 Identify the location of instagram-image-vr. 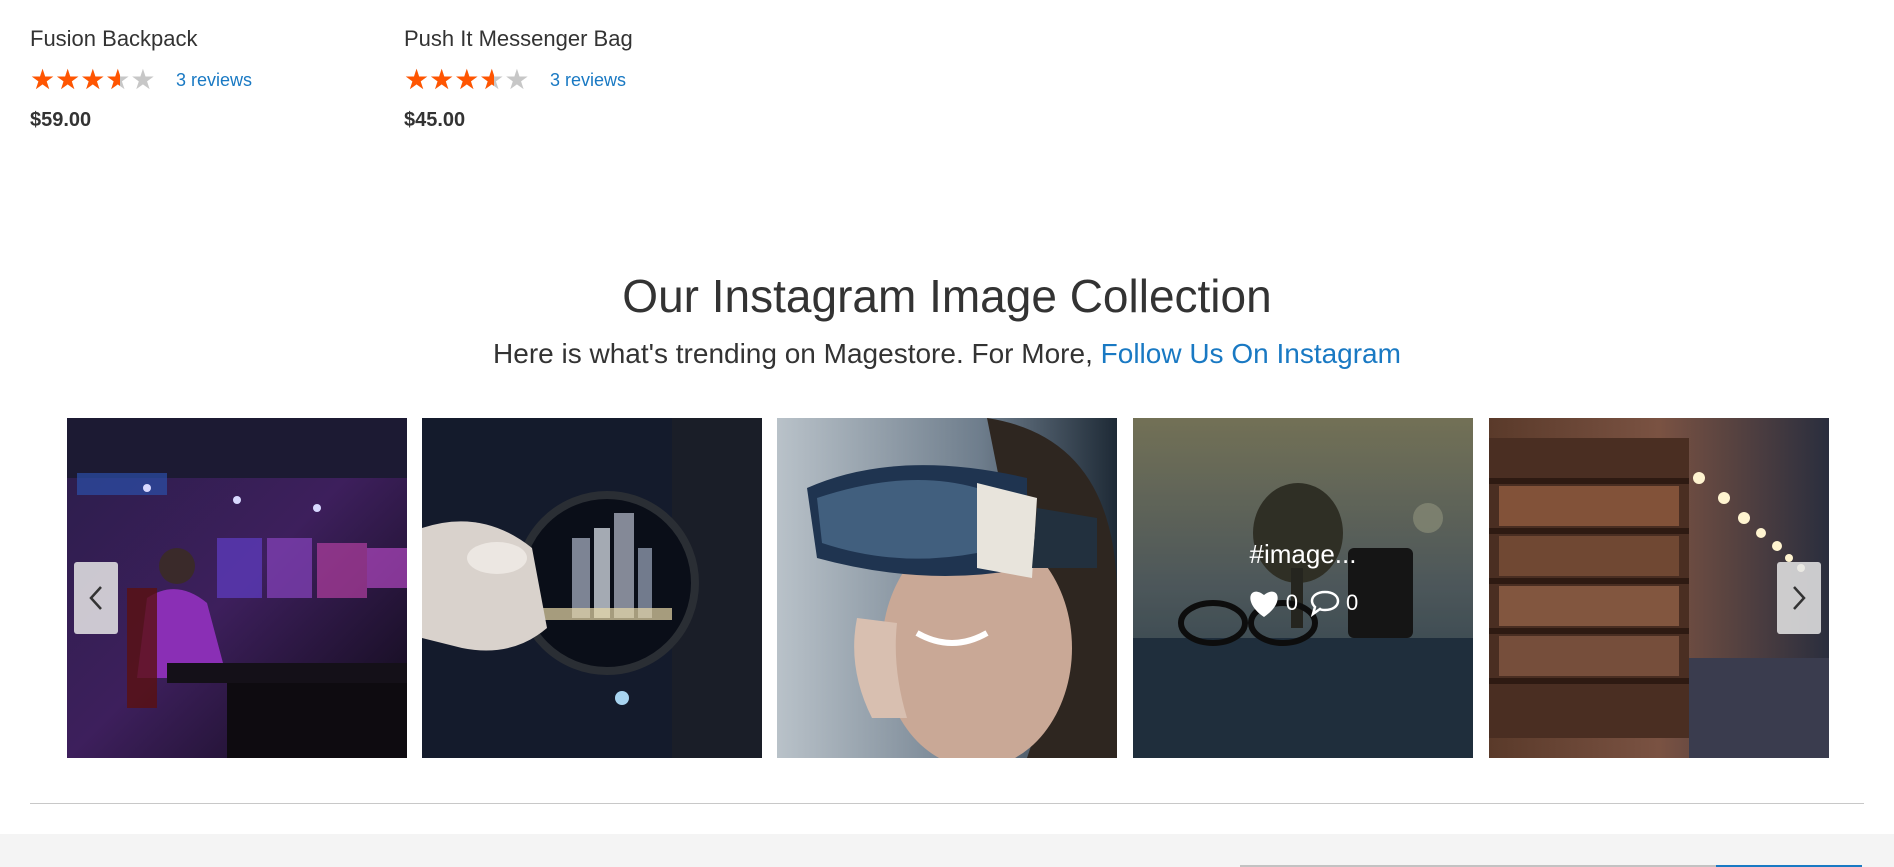
(947, 588).